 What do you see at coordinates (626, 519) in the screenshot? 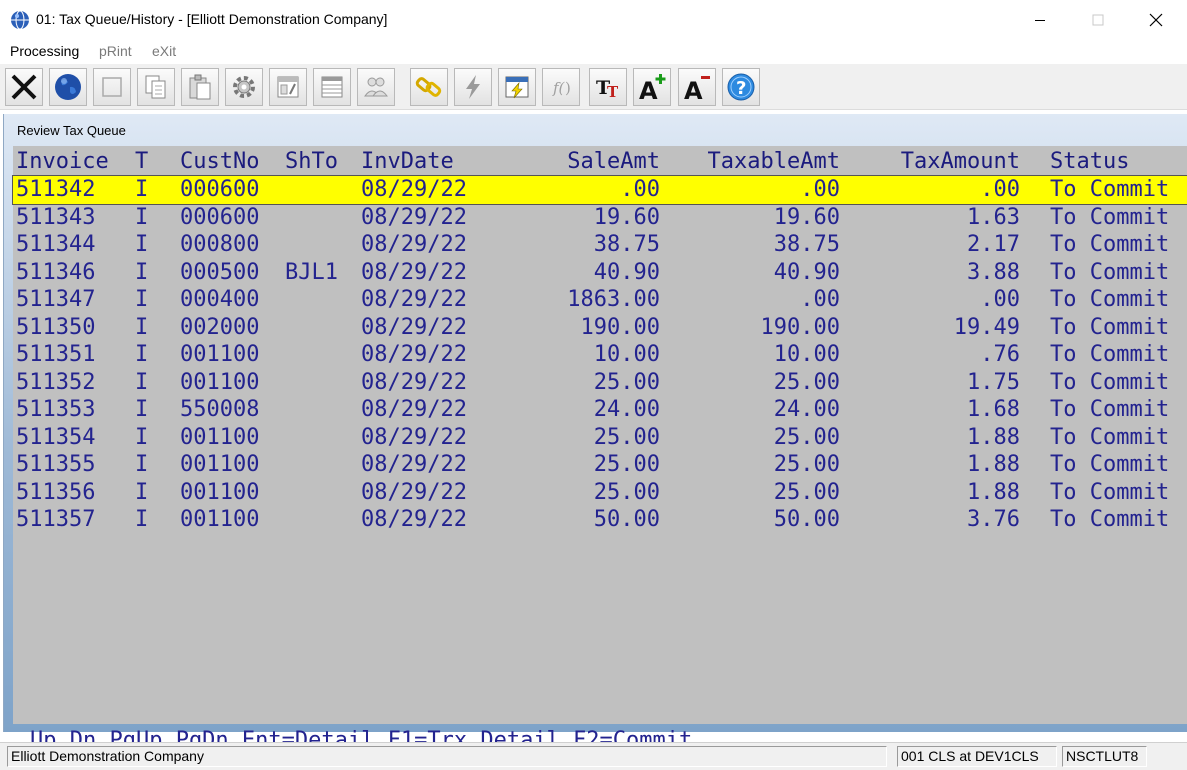
I see `cell-saleamt: 50.00` at bounding box center [626, 519].